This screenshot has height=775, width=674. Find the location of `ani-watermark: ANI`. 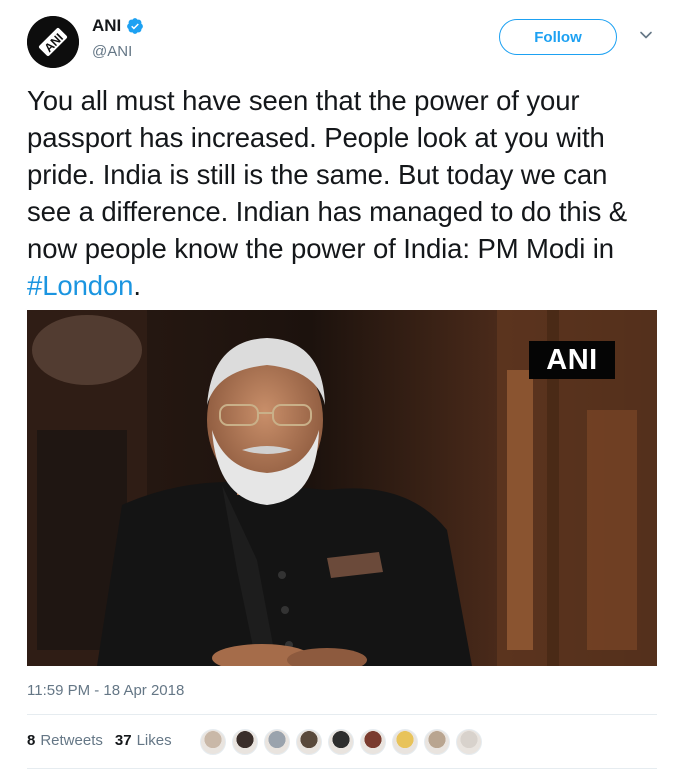

ani-watermark: ANI is located at coordinates (572, 360).